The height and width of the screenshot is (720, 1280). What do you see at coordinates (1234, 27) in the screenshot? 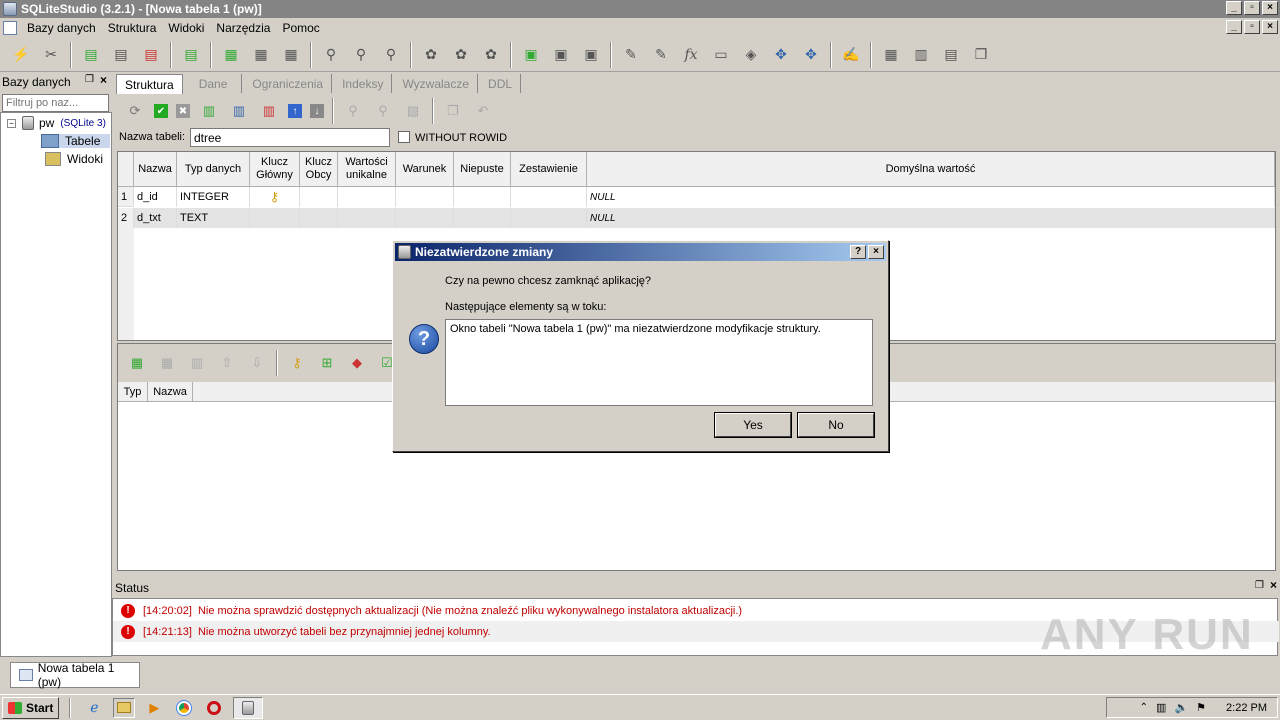
I see `mdi-minimize-button: _` at bounding box center [1234, 27].